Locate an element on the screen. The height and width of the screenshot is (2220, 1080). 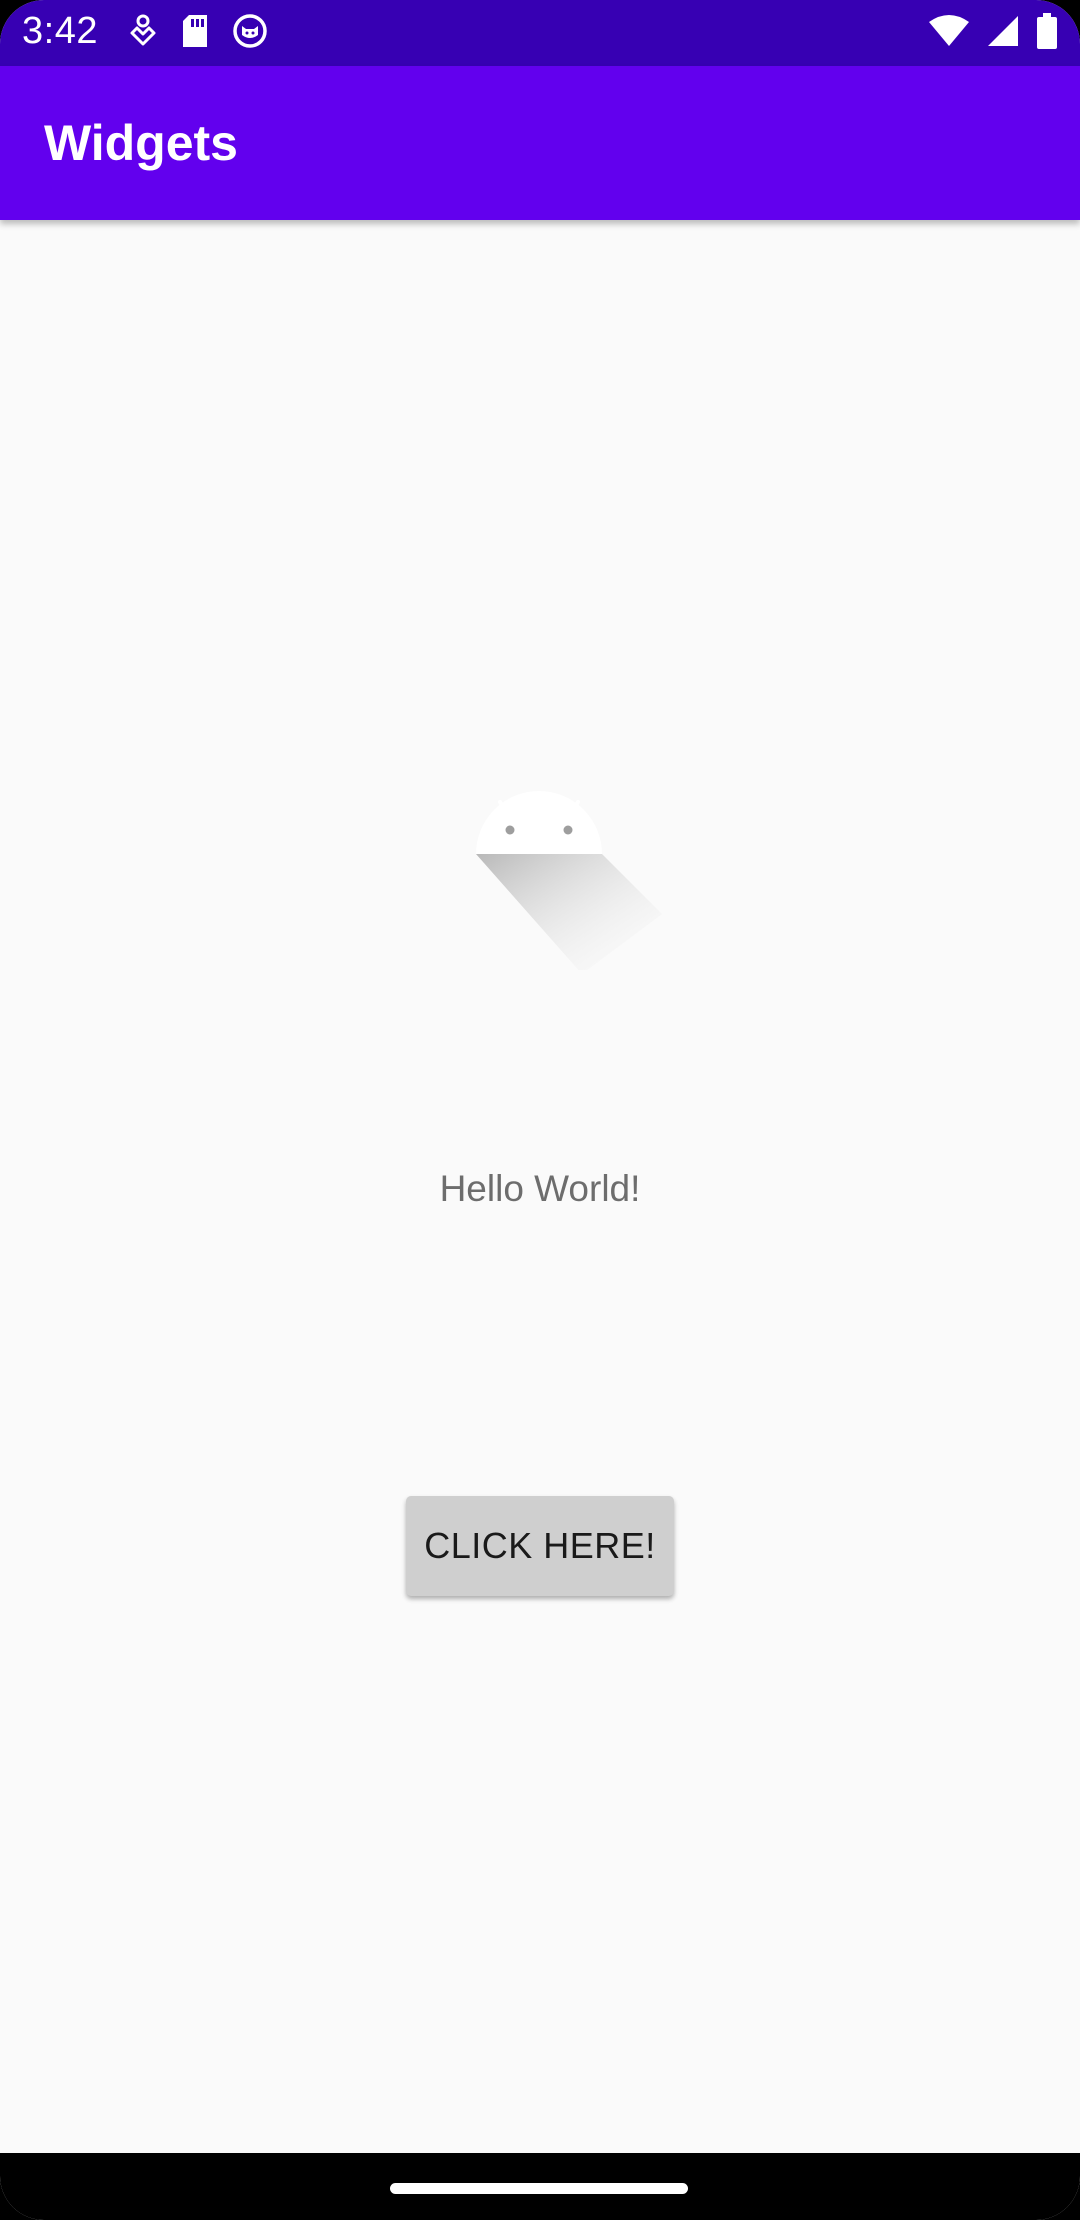
status-bar: 3:42 is located at coordinates (540, 33).